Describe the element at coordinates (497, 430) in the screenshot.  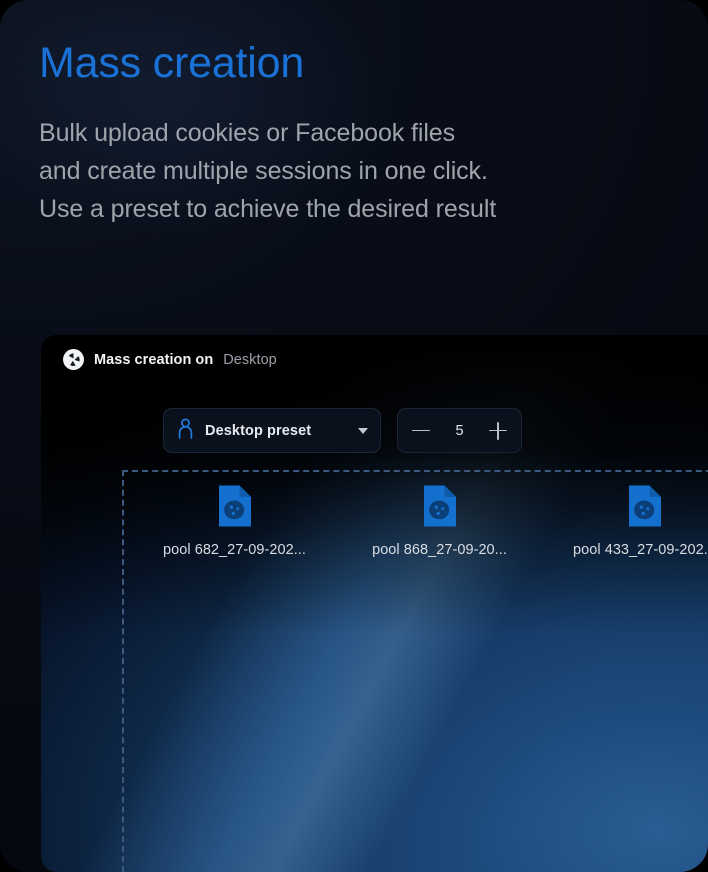
I see `plus-icon` at that location.